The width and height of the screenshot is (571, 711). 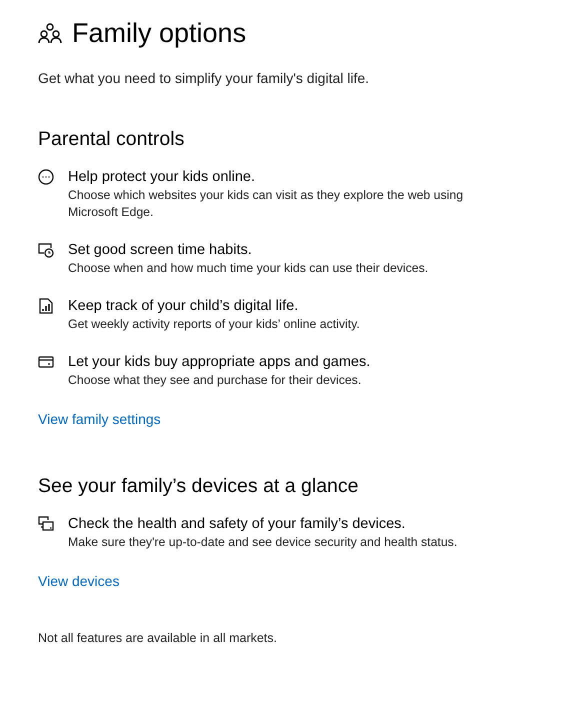 I want to click on family-icon, so click(x=50, y=33).